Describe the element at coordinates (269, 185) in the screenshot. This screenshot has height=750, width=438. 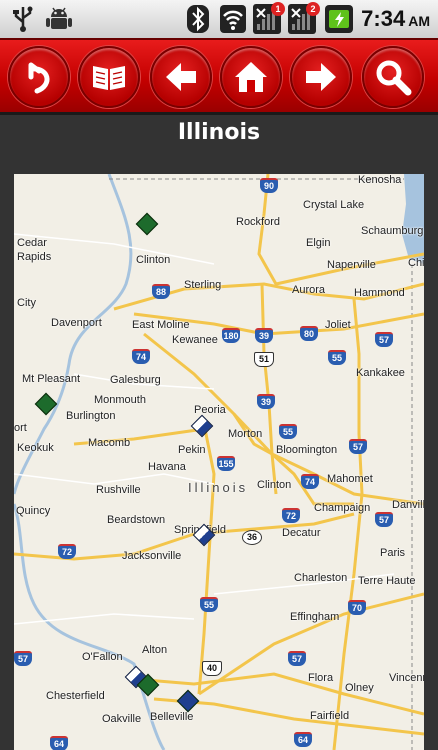
I see `highway-shield: 90` at that location.